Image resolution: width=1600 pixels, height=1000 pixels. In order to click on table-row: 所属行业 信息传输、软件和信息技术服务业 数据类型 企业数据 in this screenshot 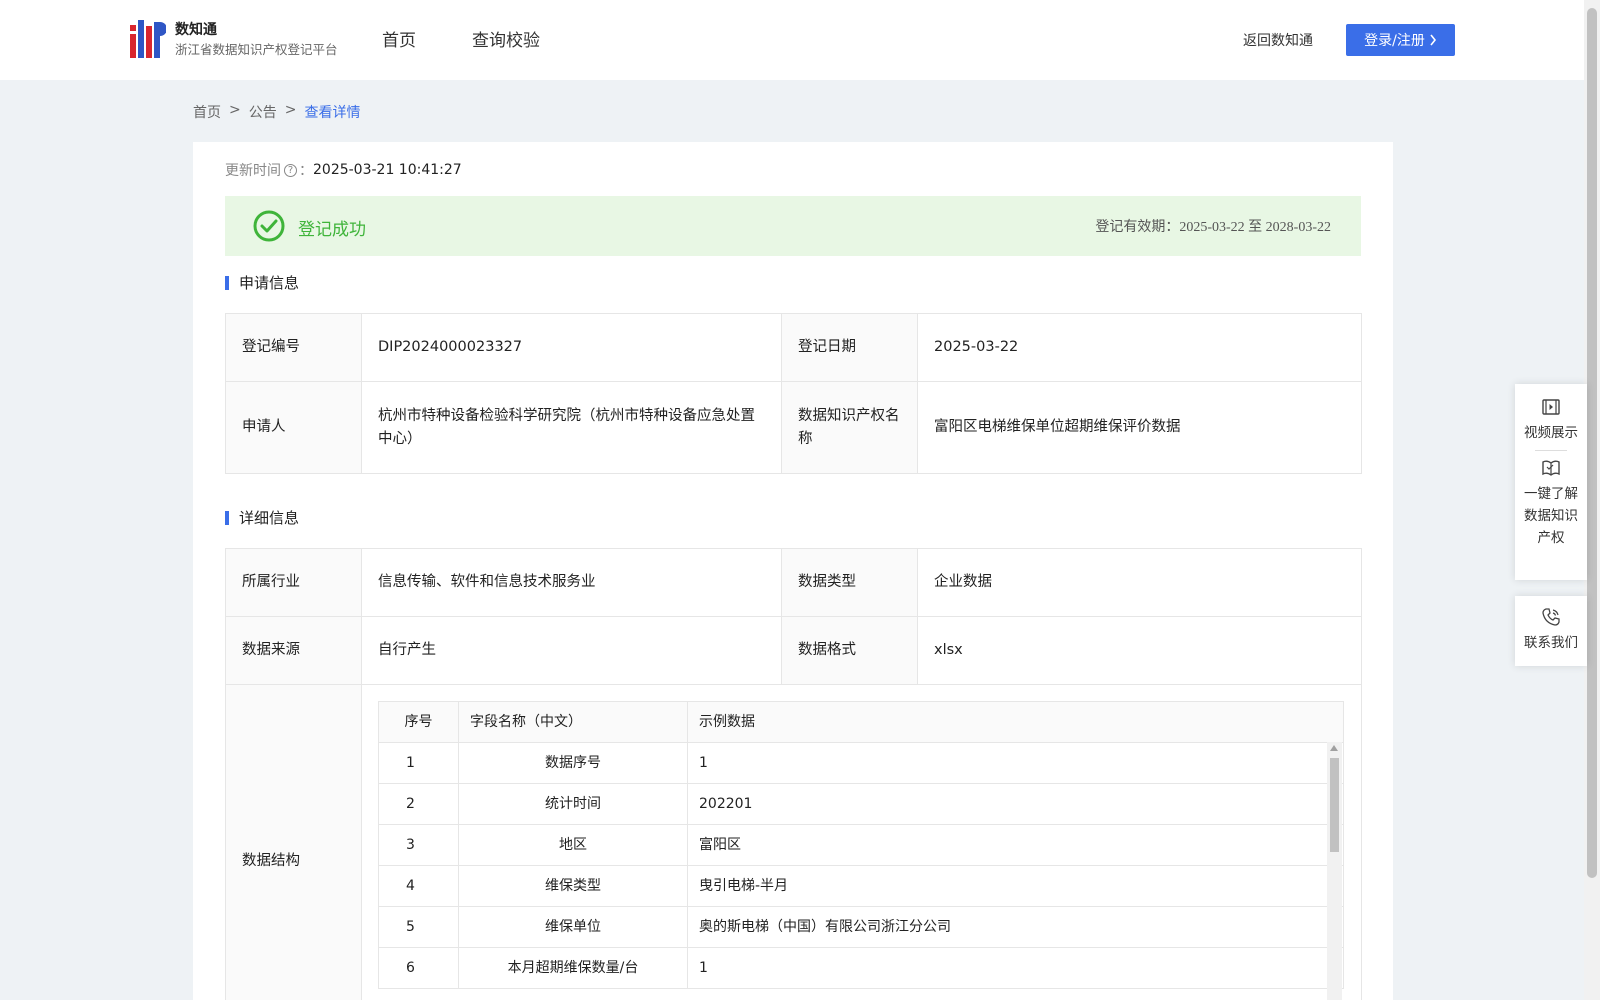, I will do `click(793, 582)`.